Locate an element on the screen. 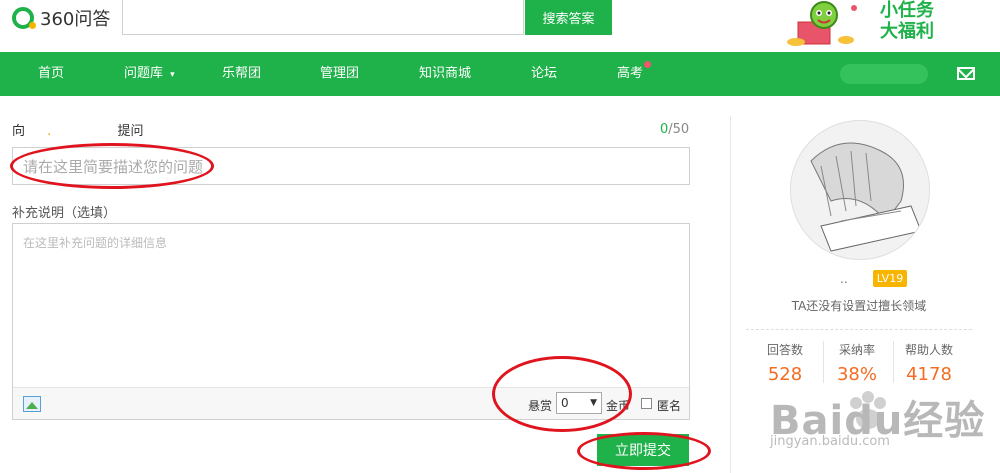 The image size is (1000, 473). nav-knowledge-mall: 知识商城 is located at coordinates (445, 74).